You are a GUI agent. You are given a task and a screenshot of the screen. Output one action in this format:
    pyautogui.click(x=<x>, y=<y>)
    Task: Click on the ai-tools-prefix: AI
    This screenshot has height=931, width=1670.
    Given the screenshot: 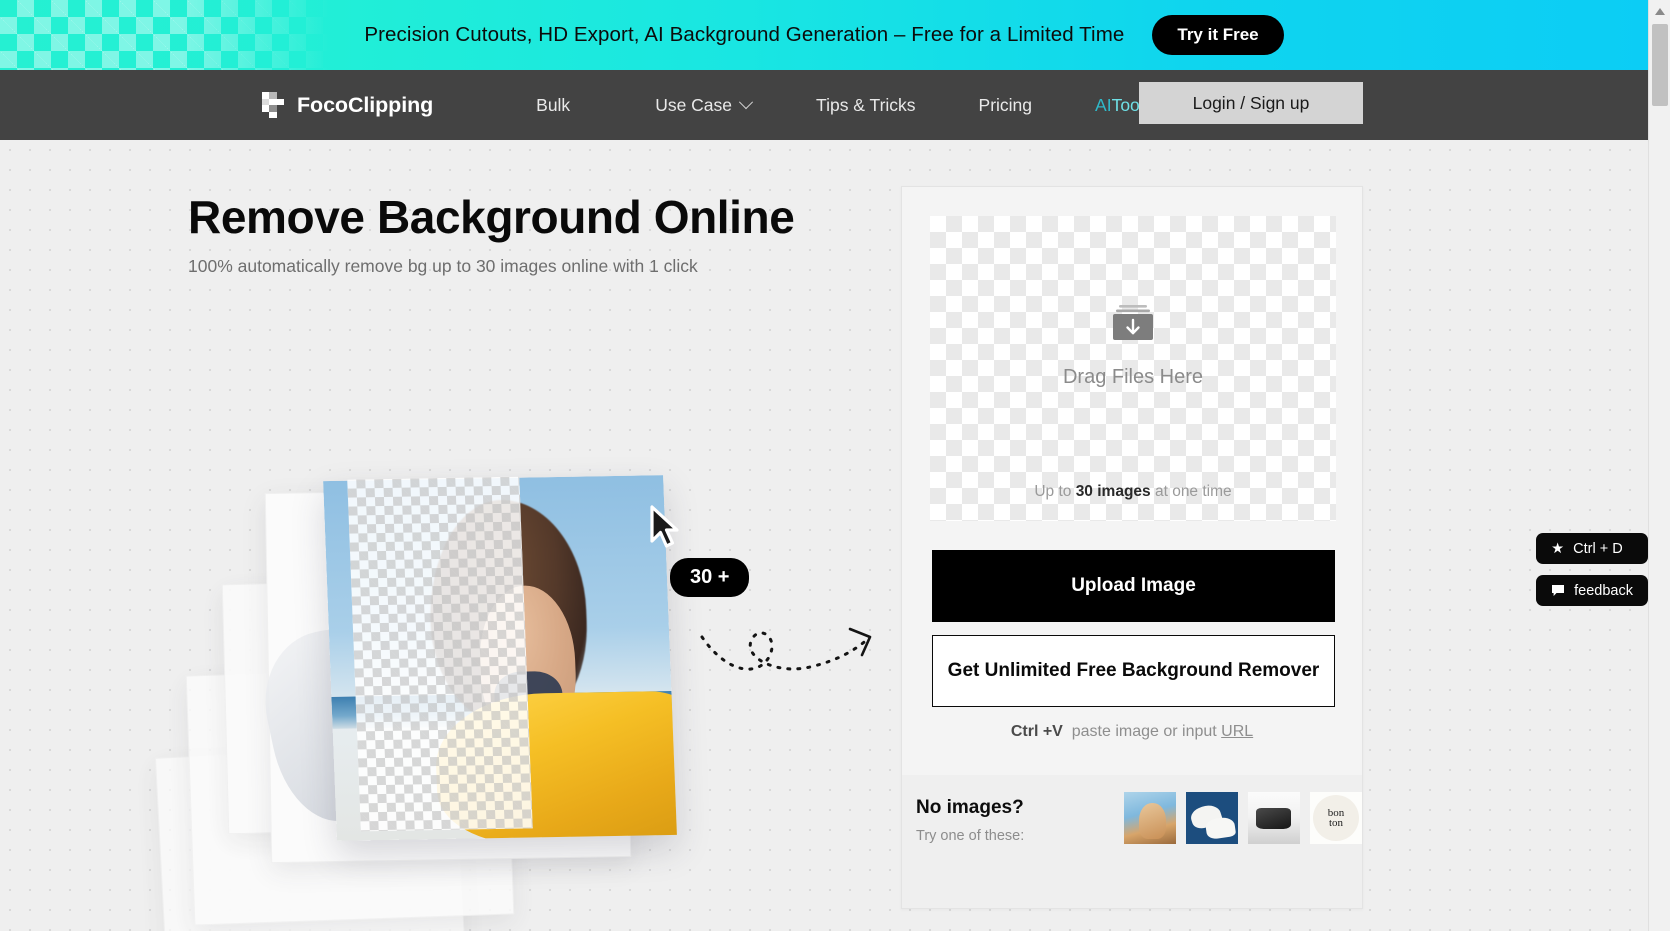 What is the action you would take?
    pyautogui.click(x=1103, y=104)
    